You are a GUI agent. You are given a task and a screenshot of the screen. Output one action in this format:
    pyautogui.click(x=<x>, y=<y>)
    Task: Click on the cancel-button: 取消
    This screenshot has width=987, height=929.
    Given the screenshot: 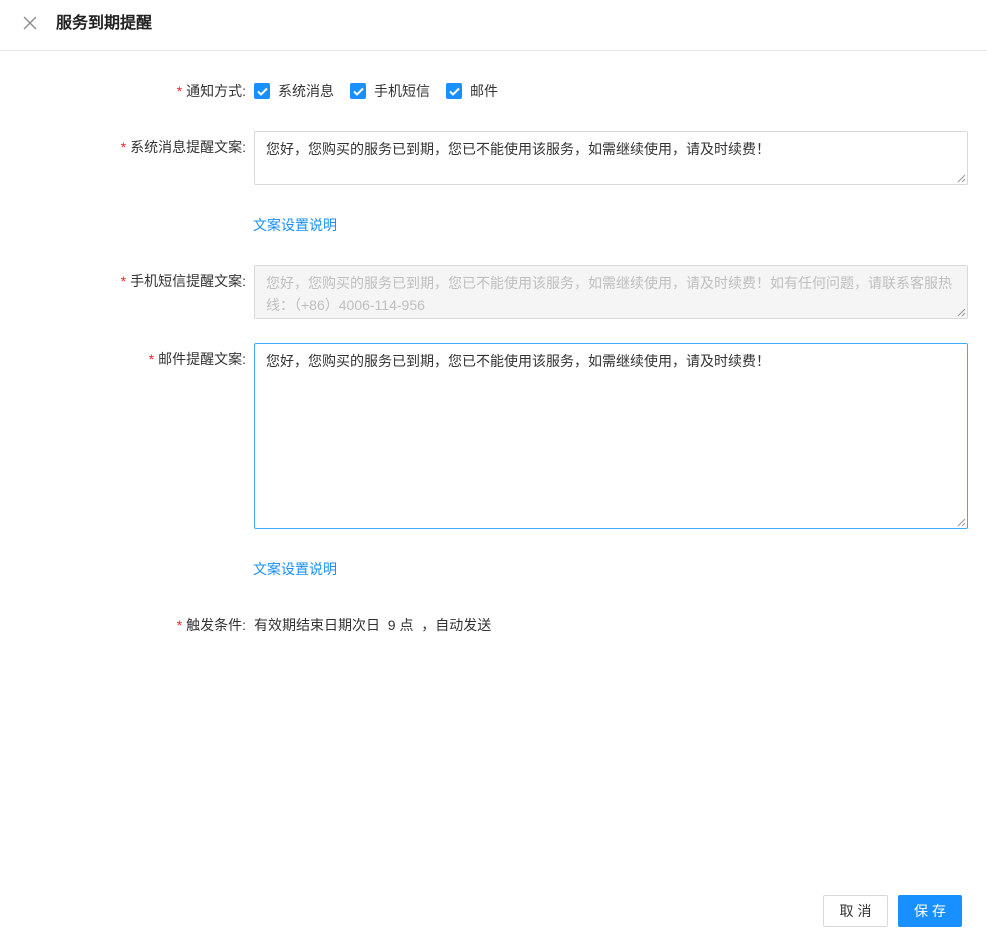 What is the action you would take?
    pyautogui.click(x=855, y=911)
    